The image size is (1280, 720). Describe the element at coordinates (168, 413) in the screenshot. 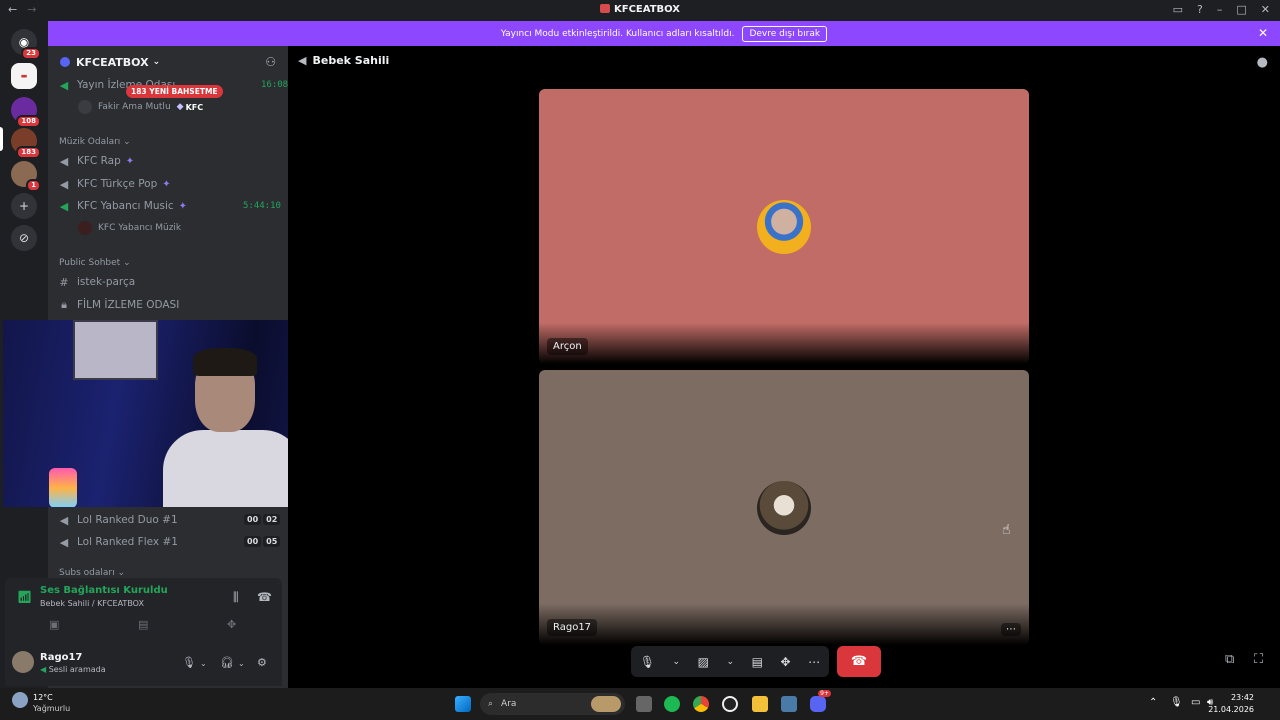

I see `webcam-overlay` at that location.